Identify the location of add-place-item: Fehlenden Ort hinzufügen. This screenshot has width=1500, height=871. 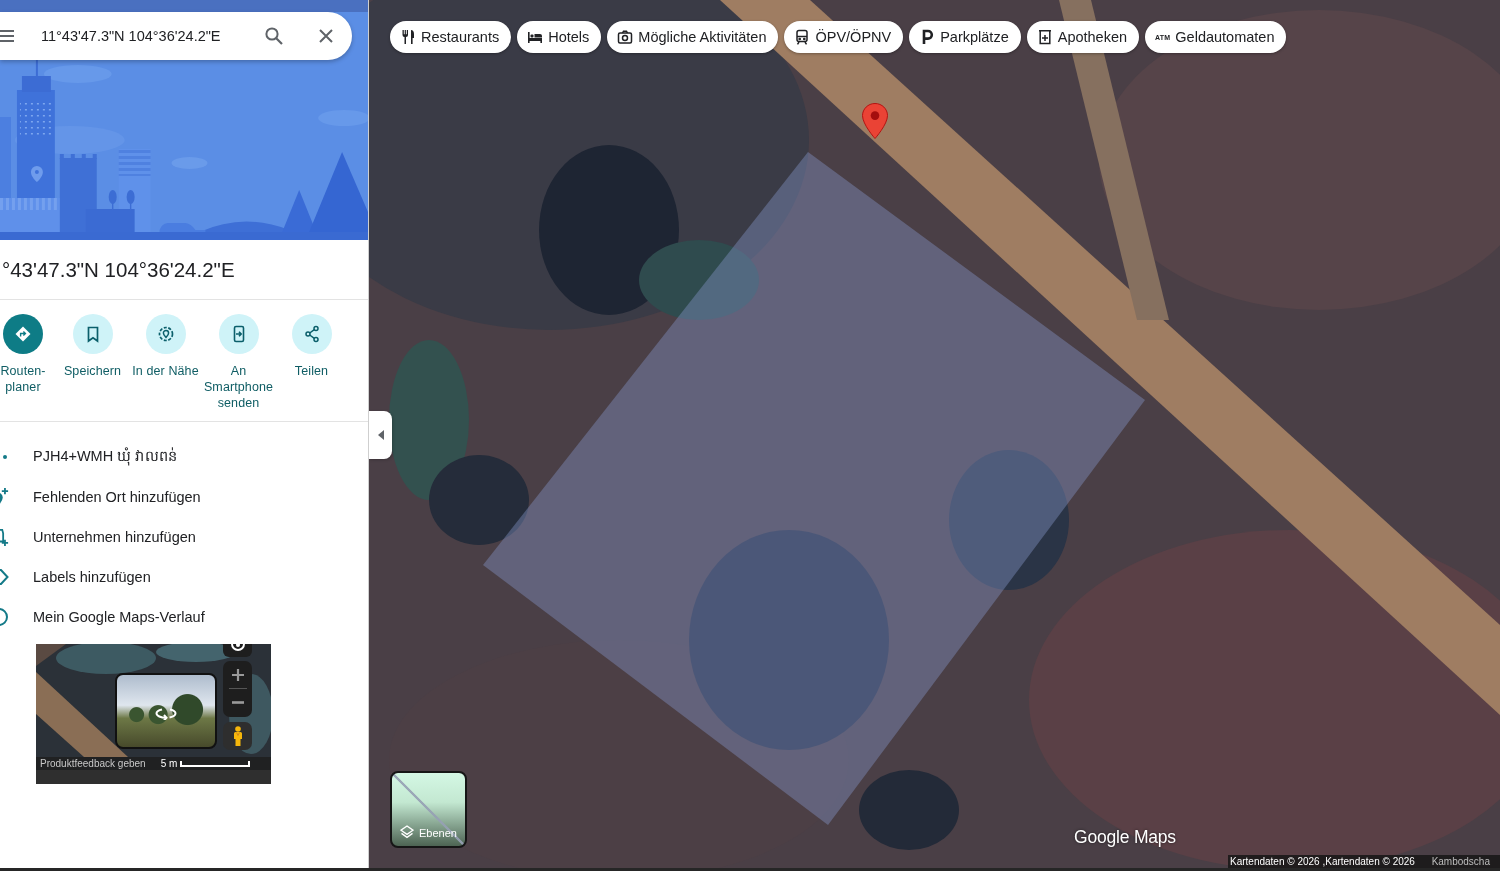
(184, 497).